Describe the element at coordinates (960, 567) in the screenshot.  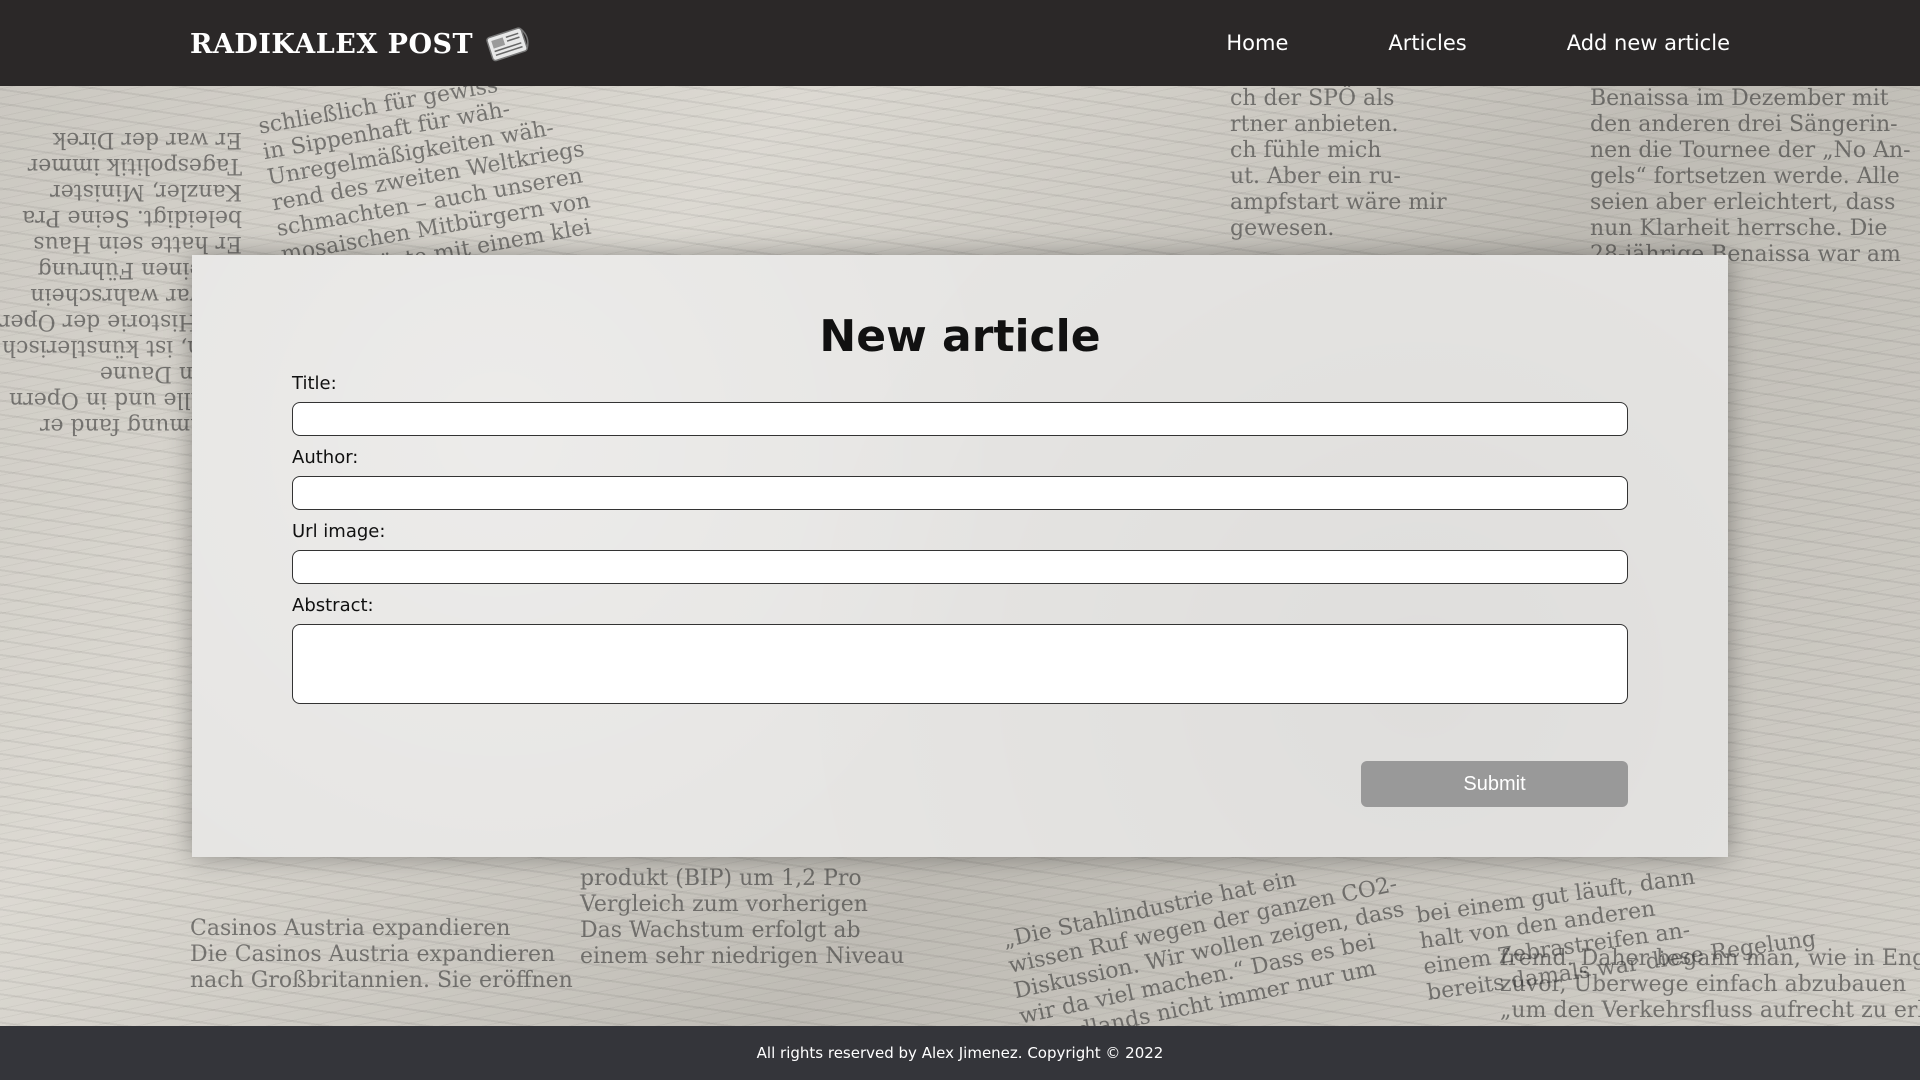
I see `url-image-input` at that location.